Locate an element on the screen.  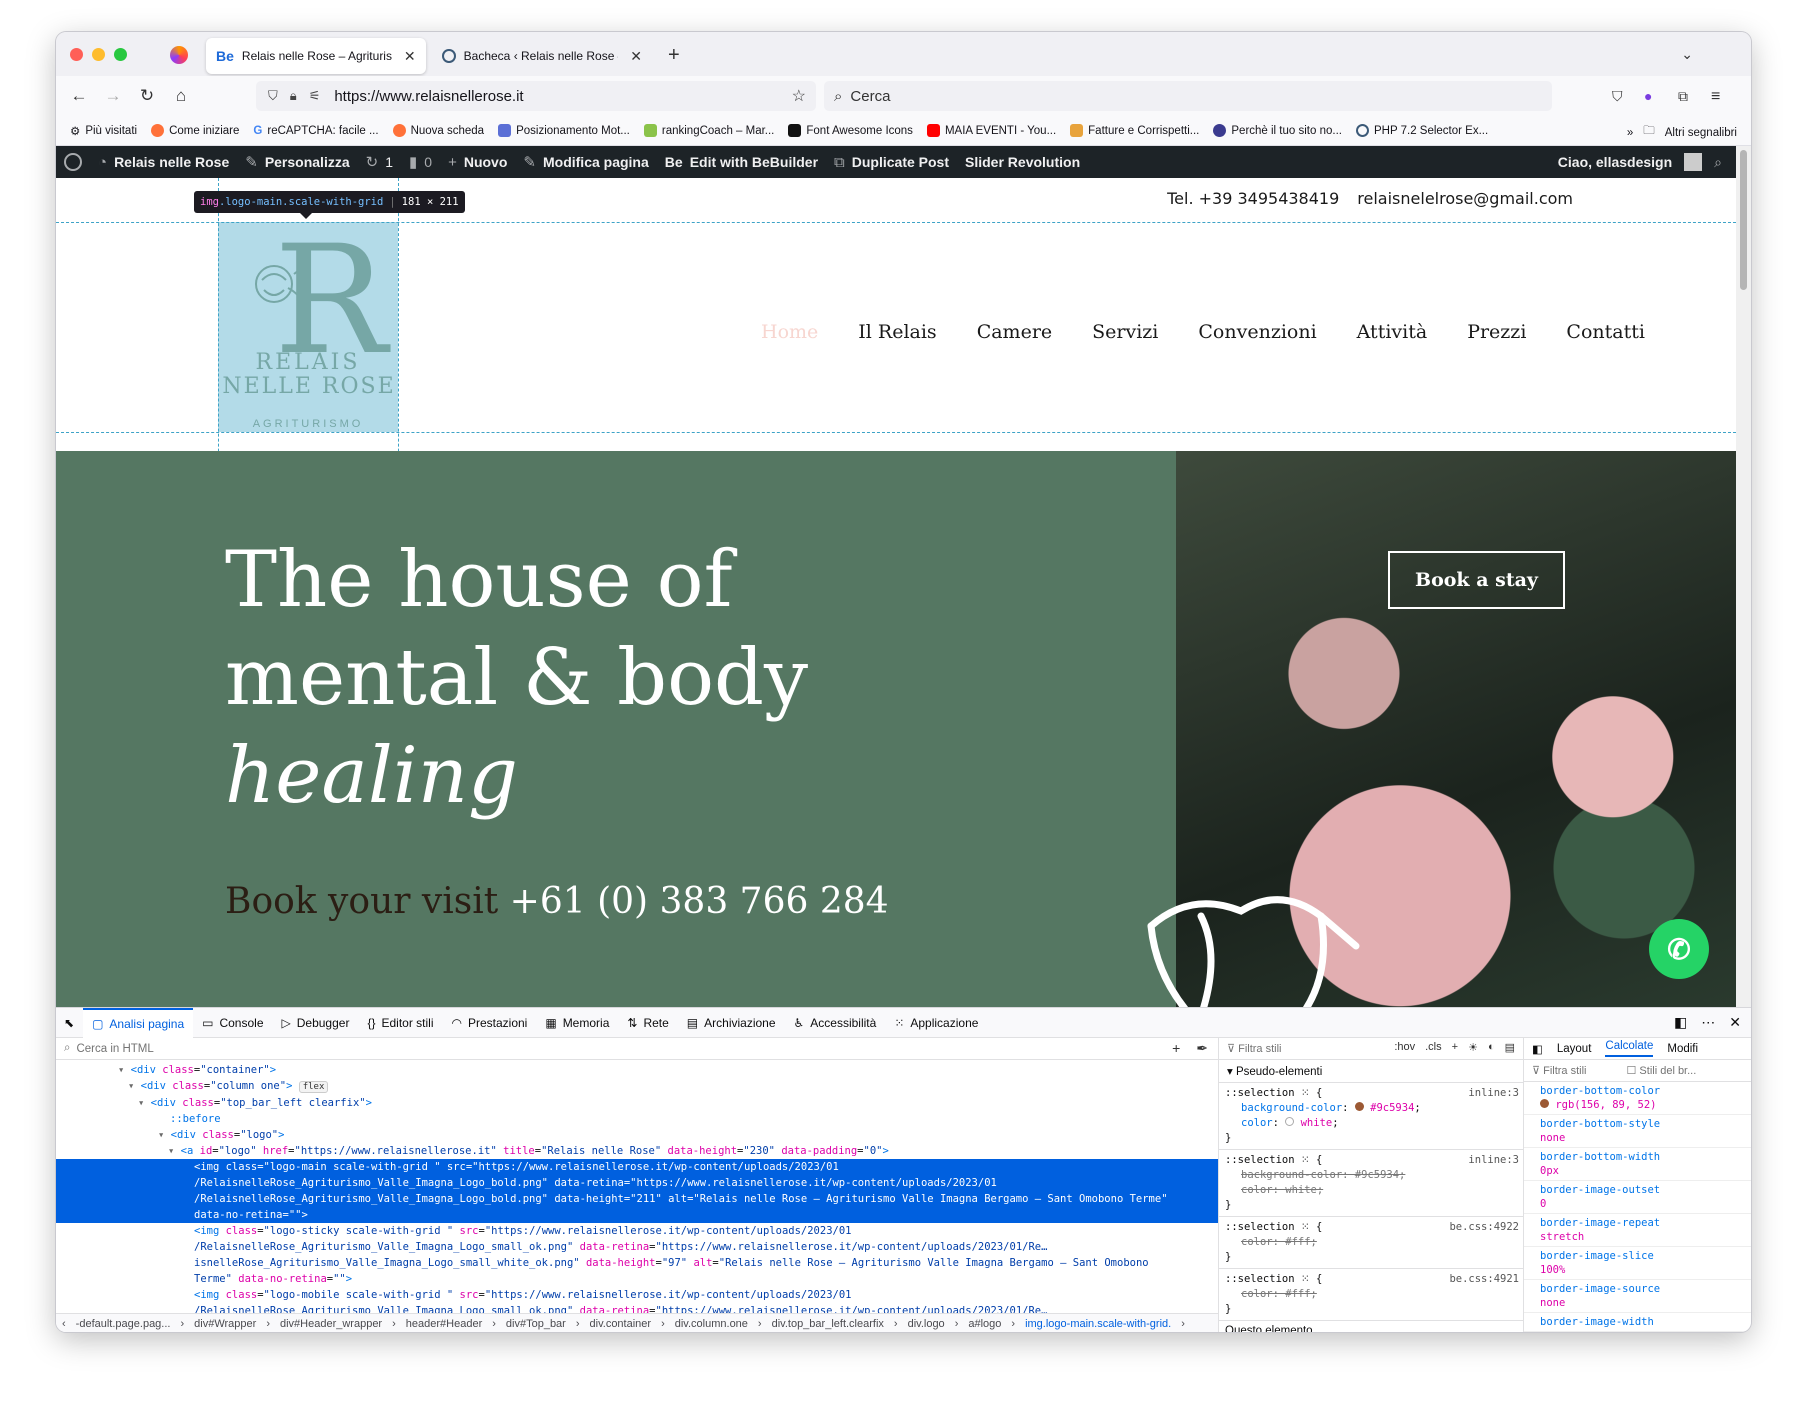
print-icon: ▤ is located at coordinates (1510, 1047).